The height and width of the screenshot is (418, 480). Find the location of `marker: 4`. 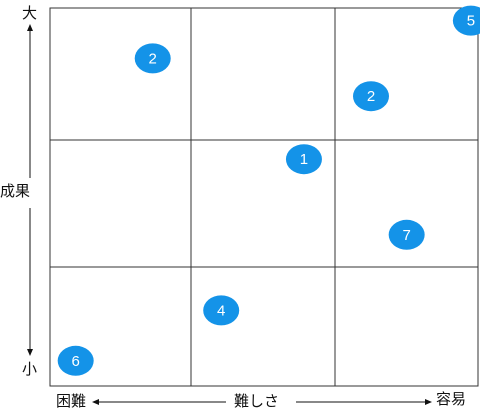

marker: 4 is located at coordinates (221, 310).